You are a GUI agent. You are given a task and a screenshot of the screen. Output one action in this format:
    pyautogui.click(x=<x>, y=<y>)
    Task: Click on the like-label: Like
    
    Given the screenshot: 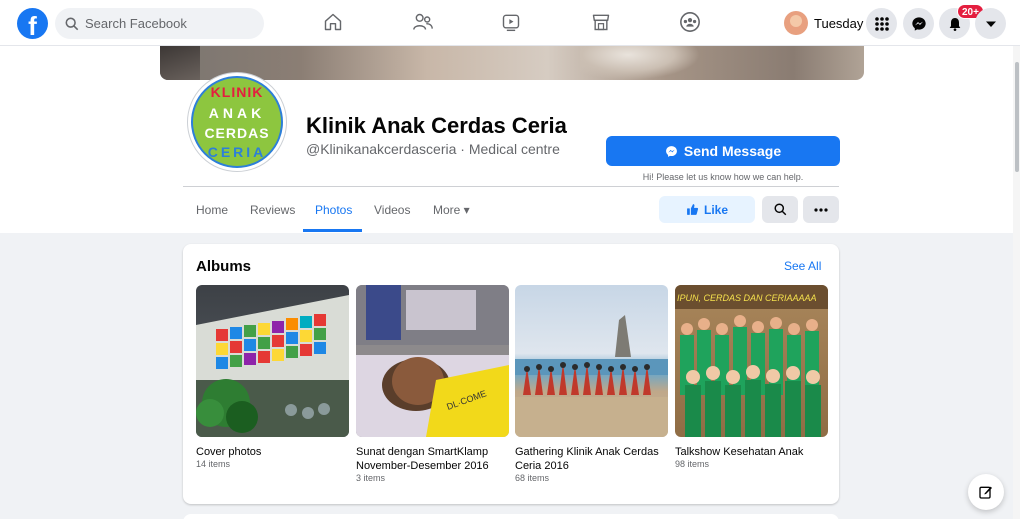 What is the action you would take?
    pyautogui.click(x=715, y=209)
    